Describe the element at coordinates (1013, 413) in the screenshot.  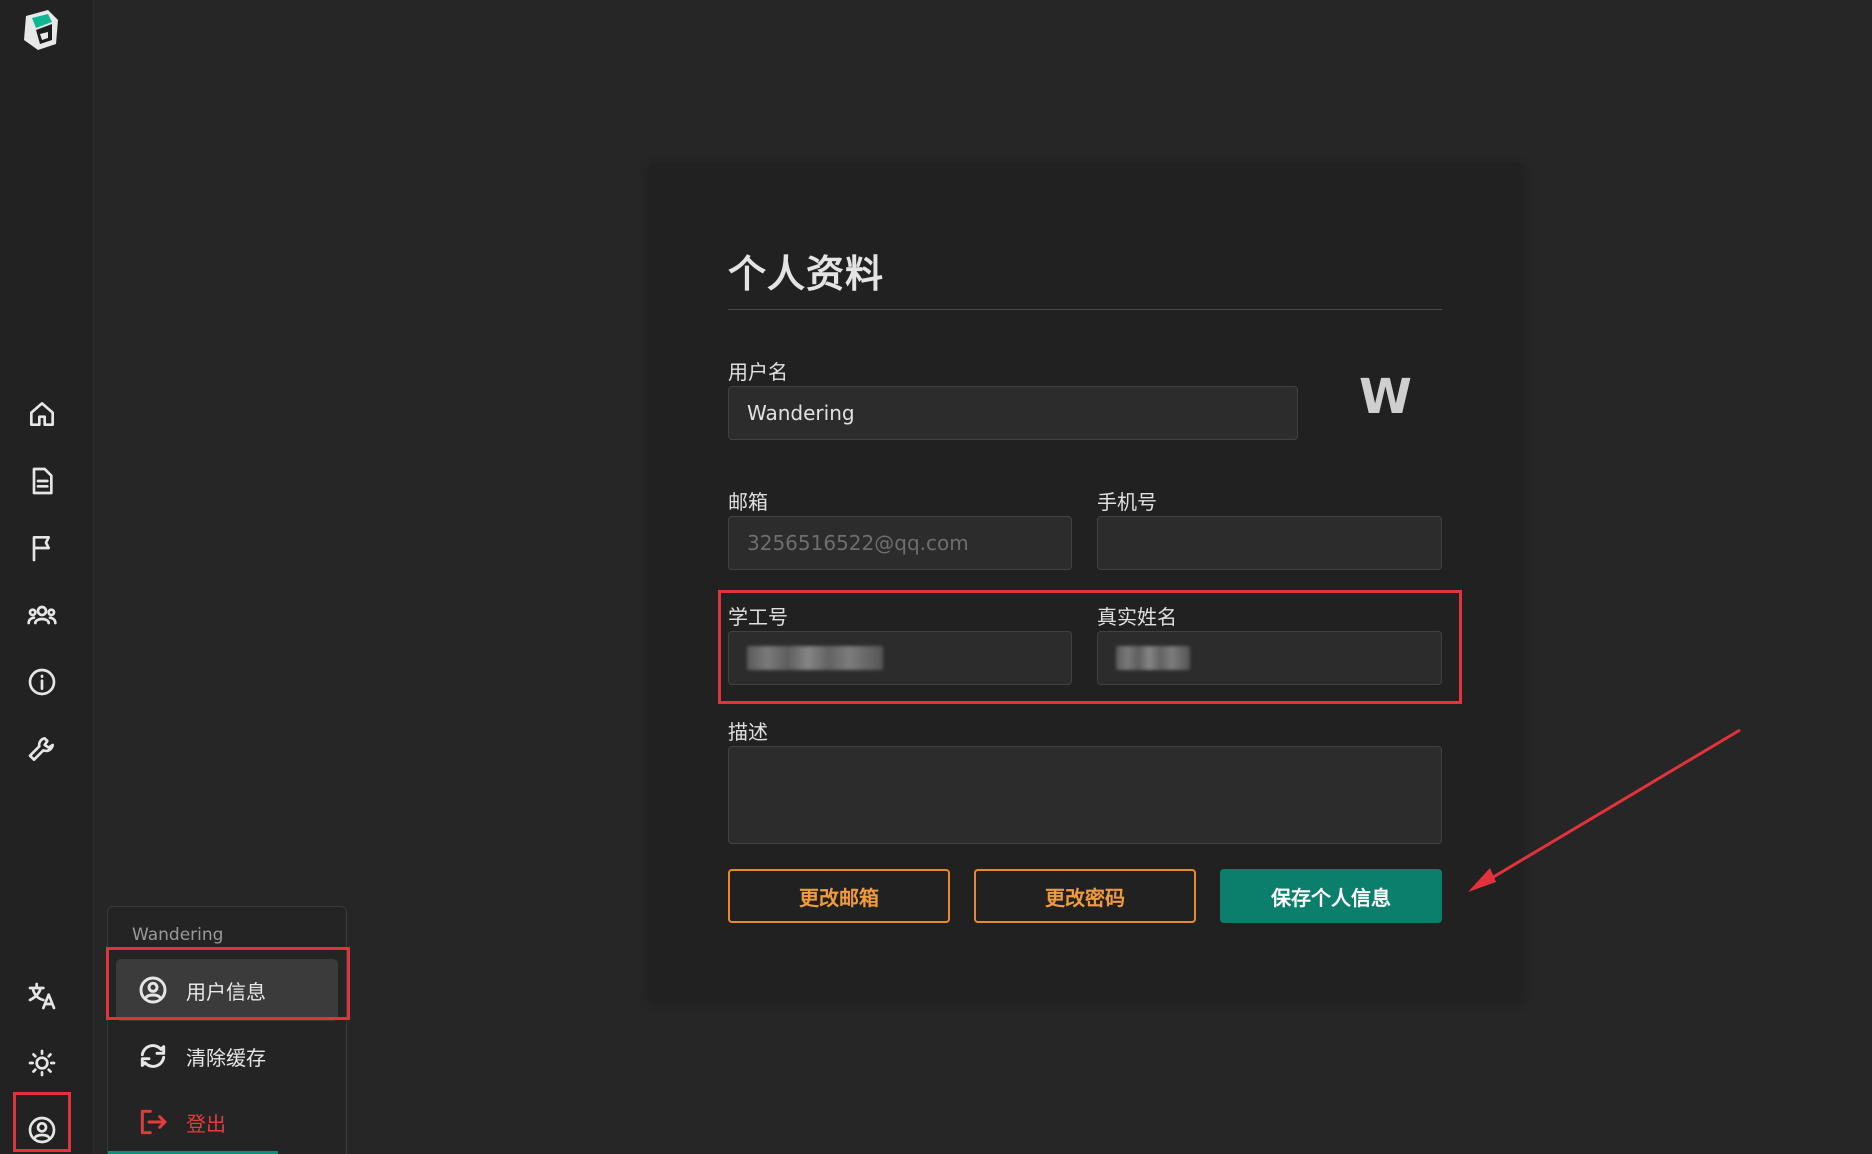
I see `username-field: Wandering` at that location.